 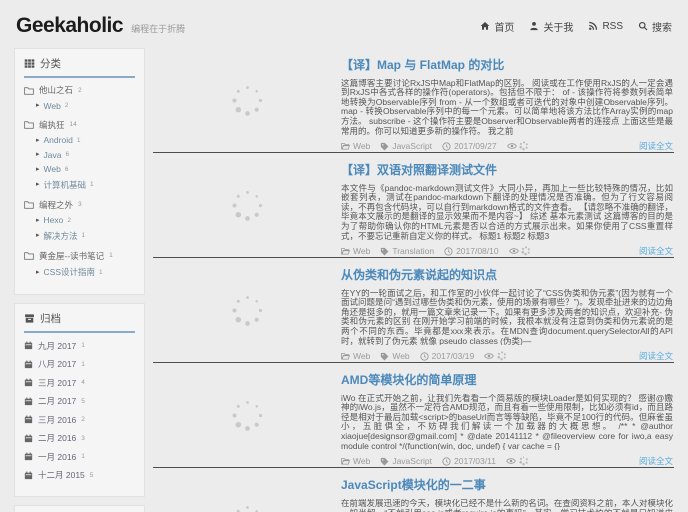 I want to click on category-subitem: ▸ Web 6, so click(x=85, y=169).